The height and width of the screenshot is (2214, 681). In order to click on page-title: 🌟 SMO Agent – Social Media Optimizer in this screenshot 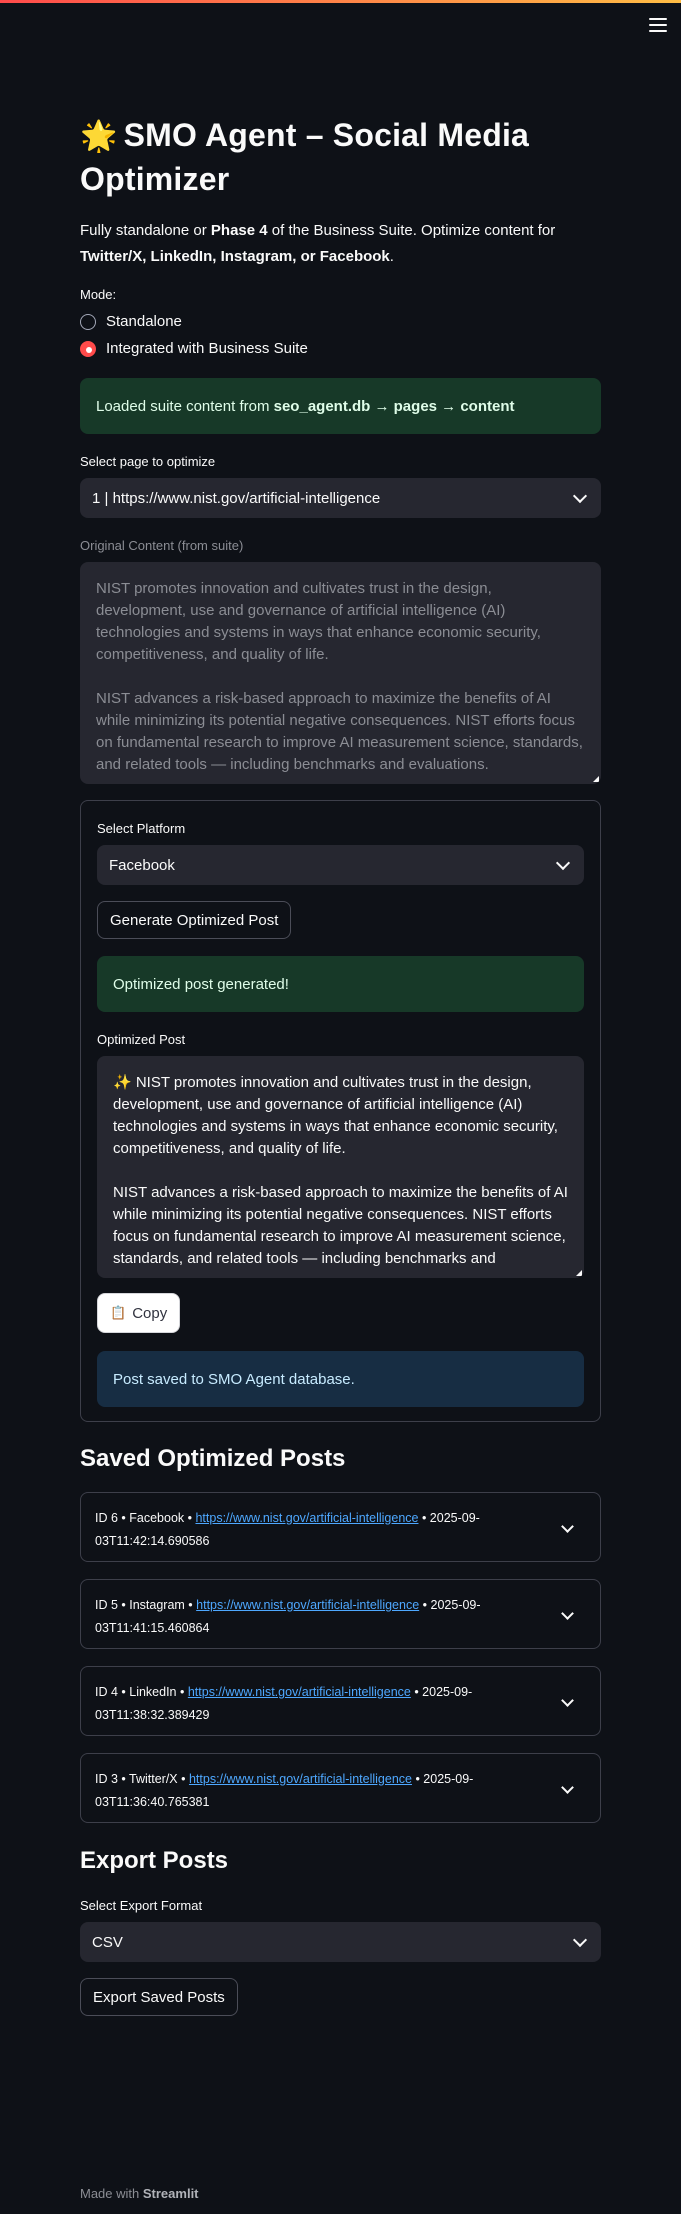, I will do `click(340, 157)`.